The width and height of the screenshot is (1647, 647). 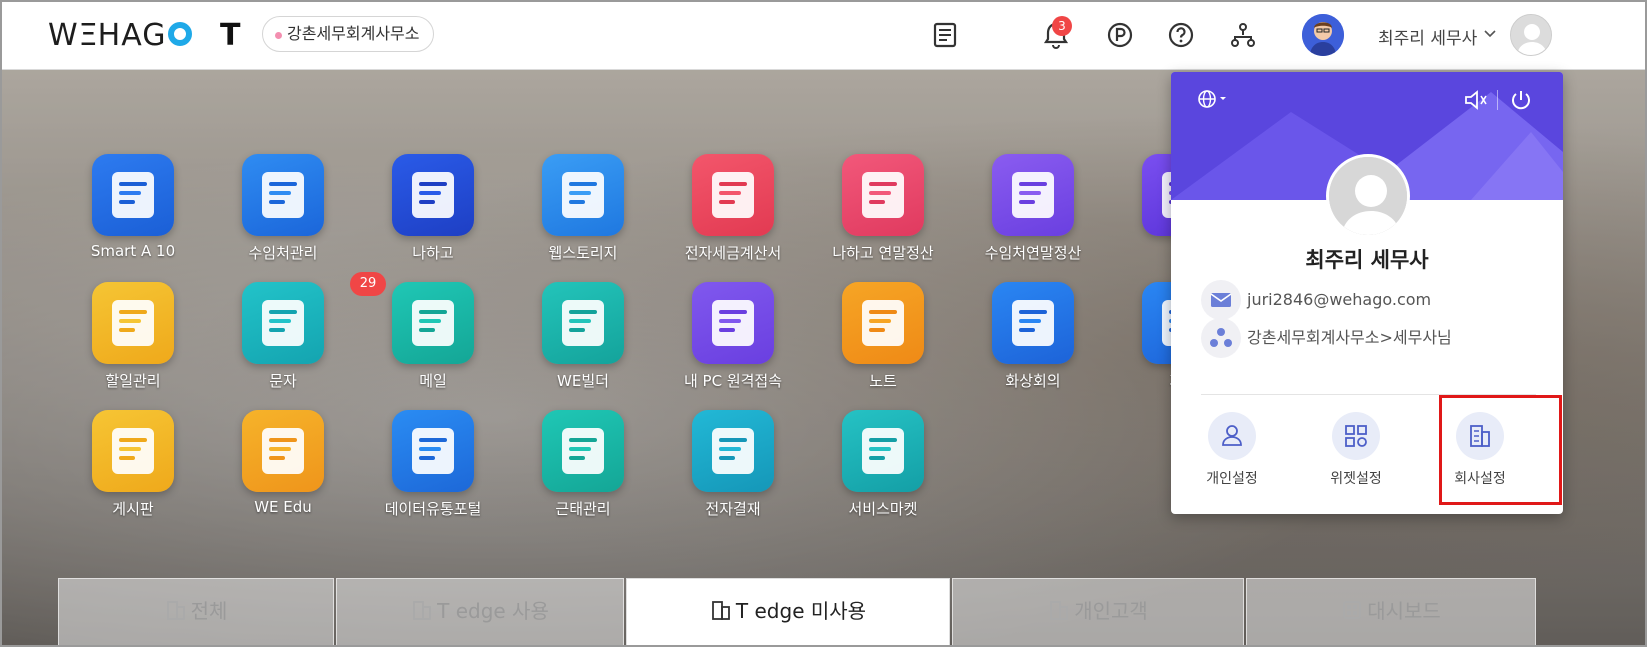 What do you see at coordinates (823, 36) in the screenshot?
I see `top-header: WΞHAG T 강촌세무회계사무소 3 최주리 세무사` at bounding box center [823, 36].